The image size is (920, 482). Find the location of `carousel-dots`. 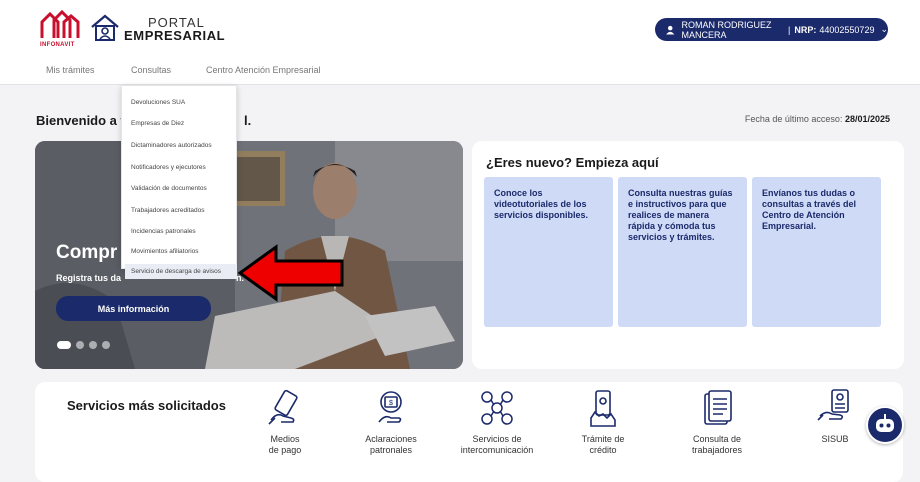

carousel-dots is located at coordinates (83, 345).